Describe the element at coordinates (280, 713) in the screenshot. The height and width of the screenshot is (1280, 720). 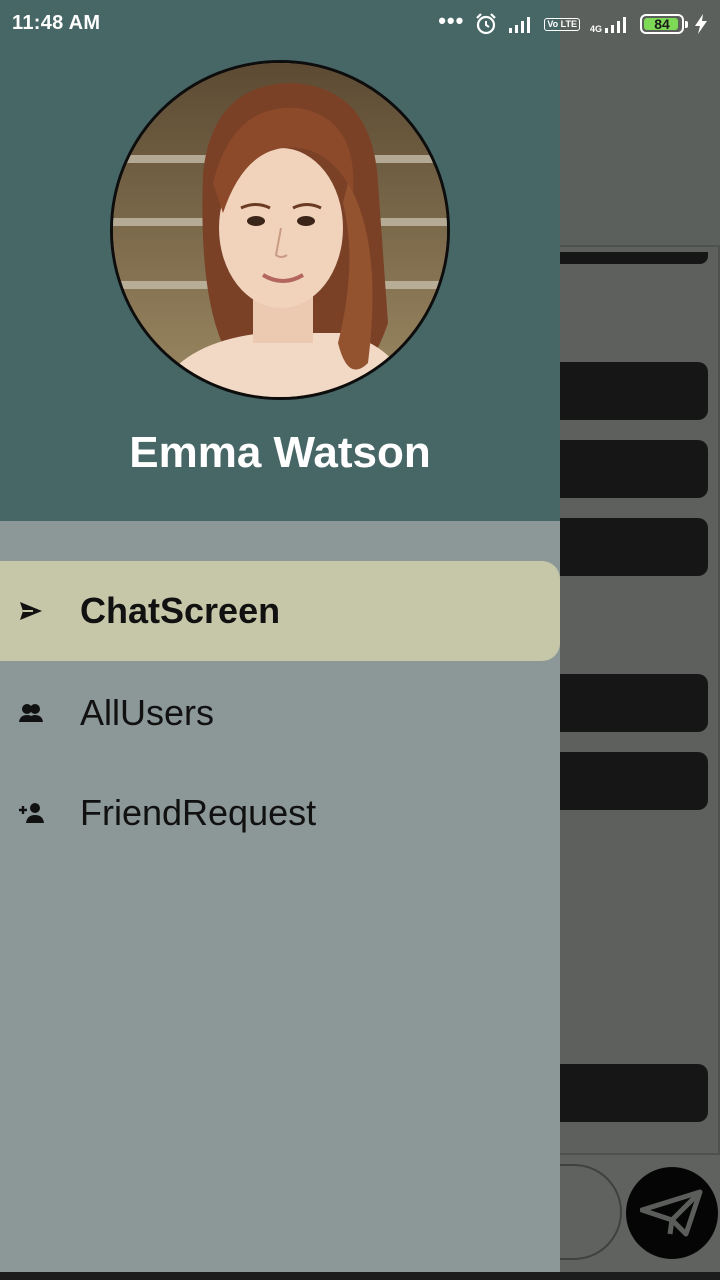
I see `nav-item-allusers: AllUsers` at that location.